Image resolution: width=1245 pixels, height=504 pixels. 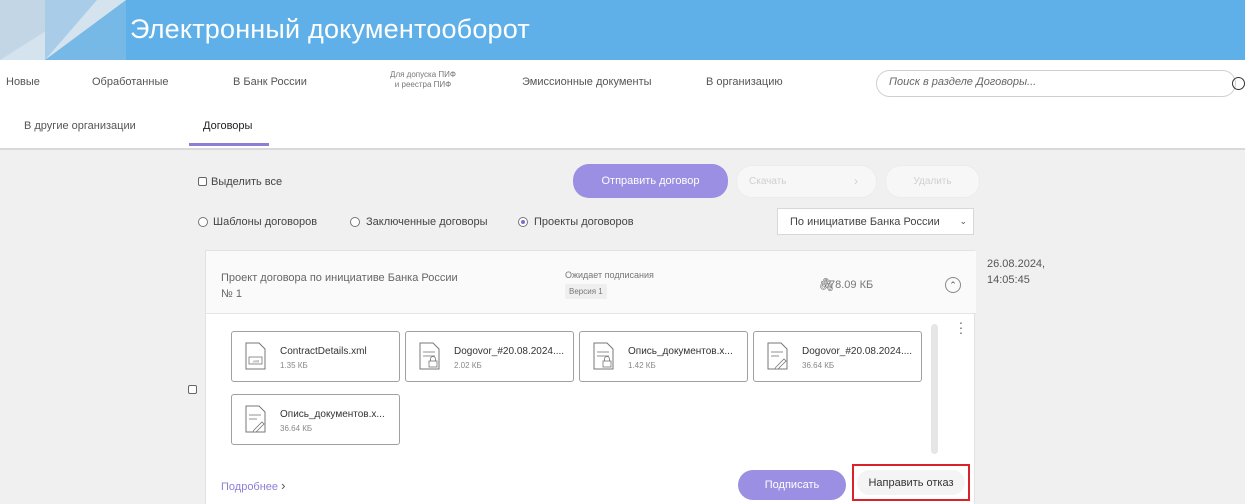 I want to click on file-tile: .xml ContractDetails.xml 1.35 КБ, so click(x=315, y=356).